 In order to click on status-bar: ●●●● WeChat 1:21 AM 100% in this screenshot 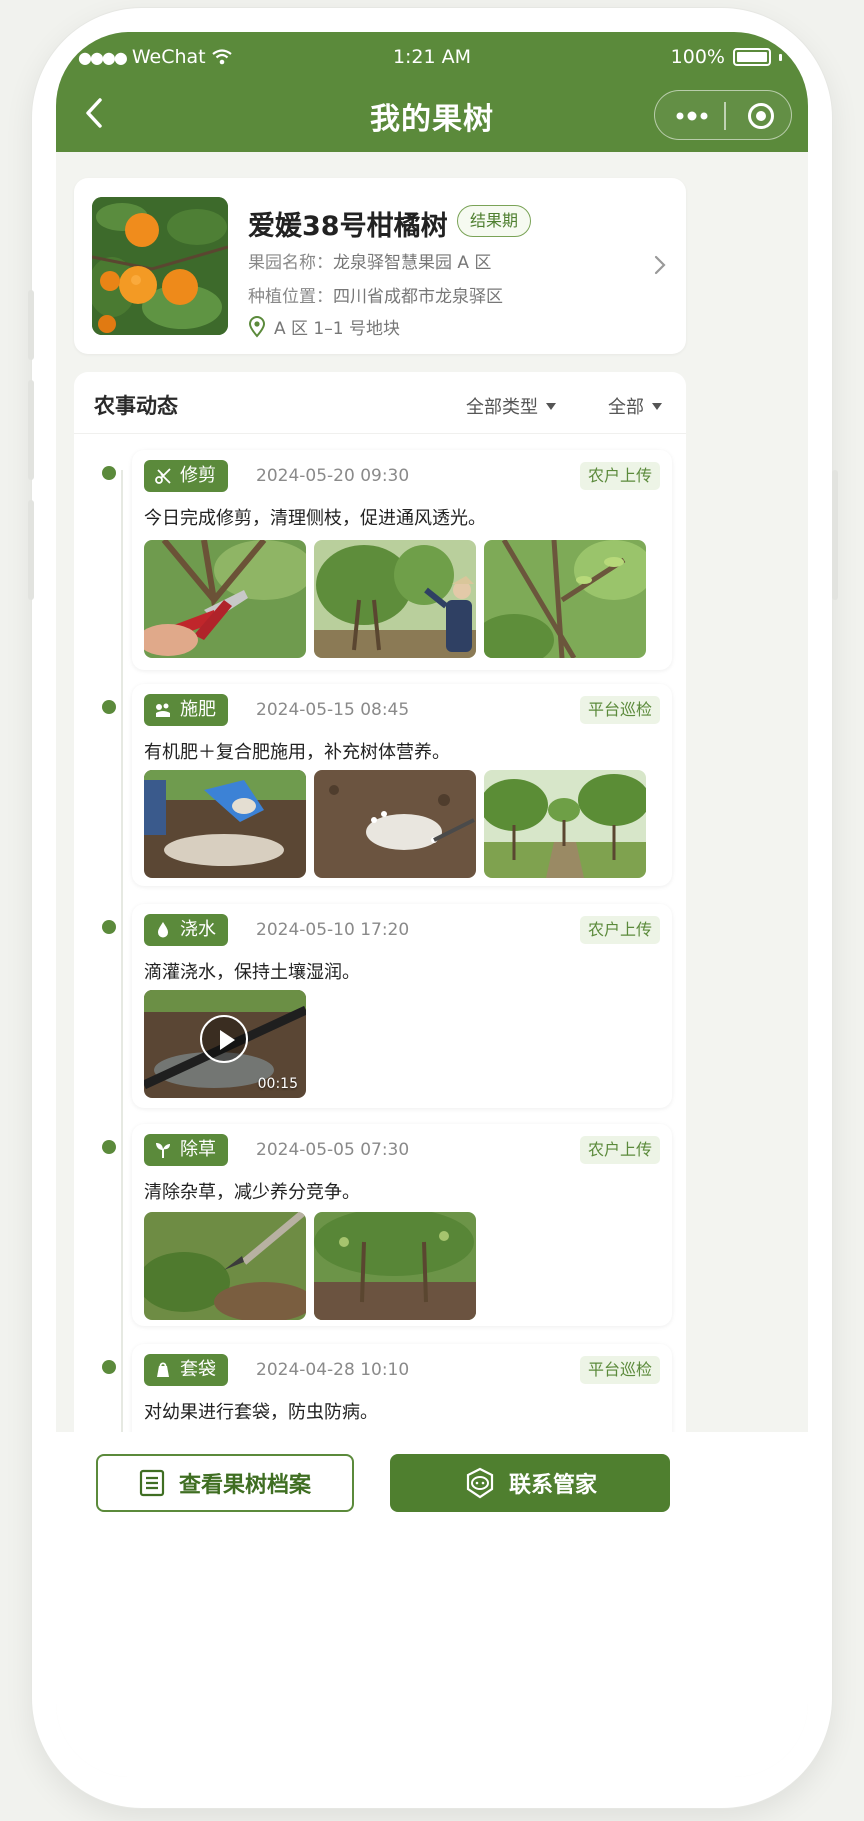, I will do `click(432, 58)`.